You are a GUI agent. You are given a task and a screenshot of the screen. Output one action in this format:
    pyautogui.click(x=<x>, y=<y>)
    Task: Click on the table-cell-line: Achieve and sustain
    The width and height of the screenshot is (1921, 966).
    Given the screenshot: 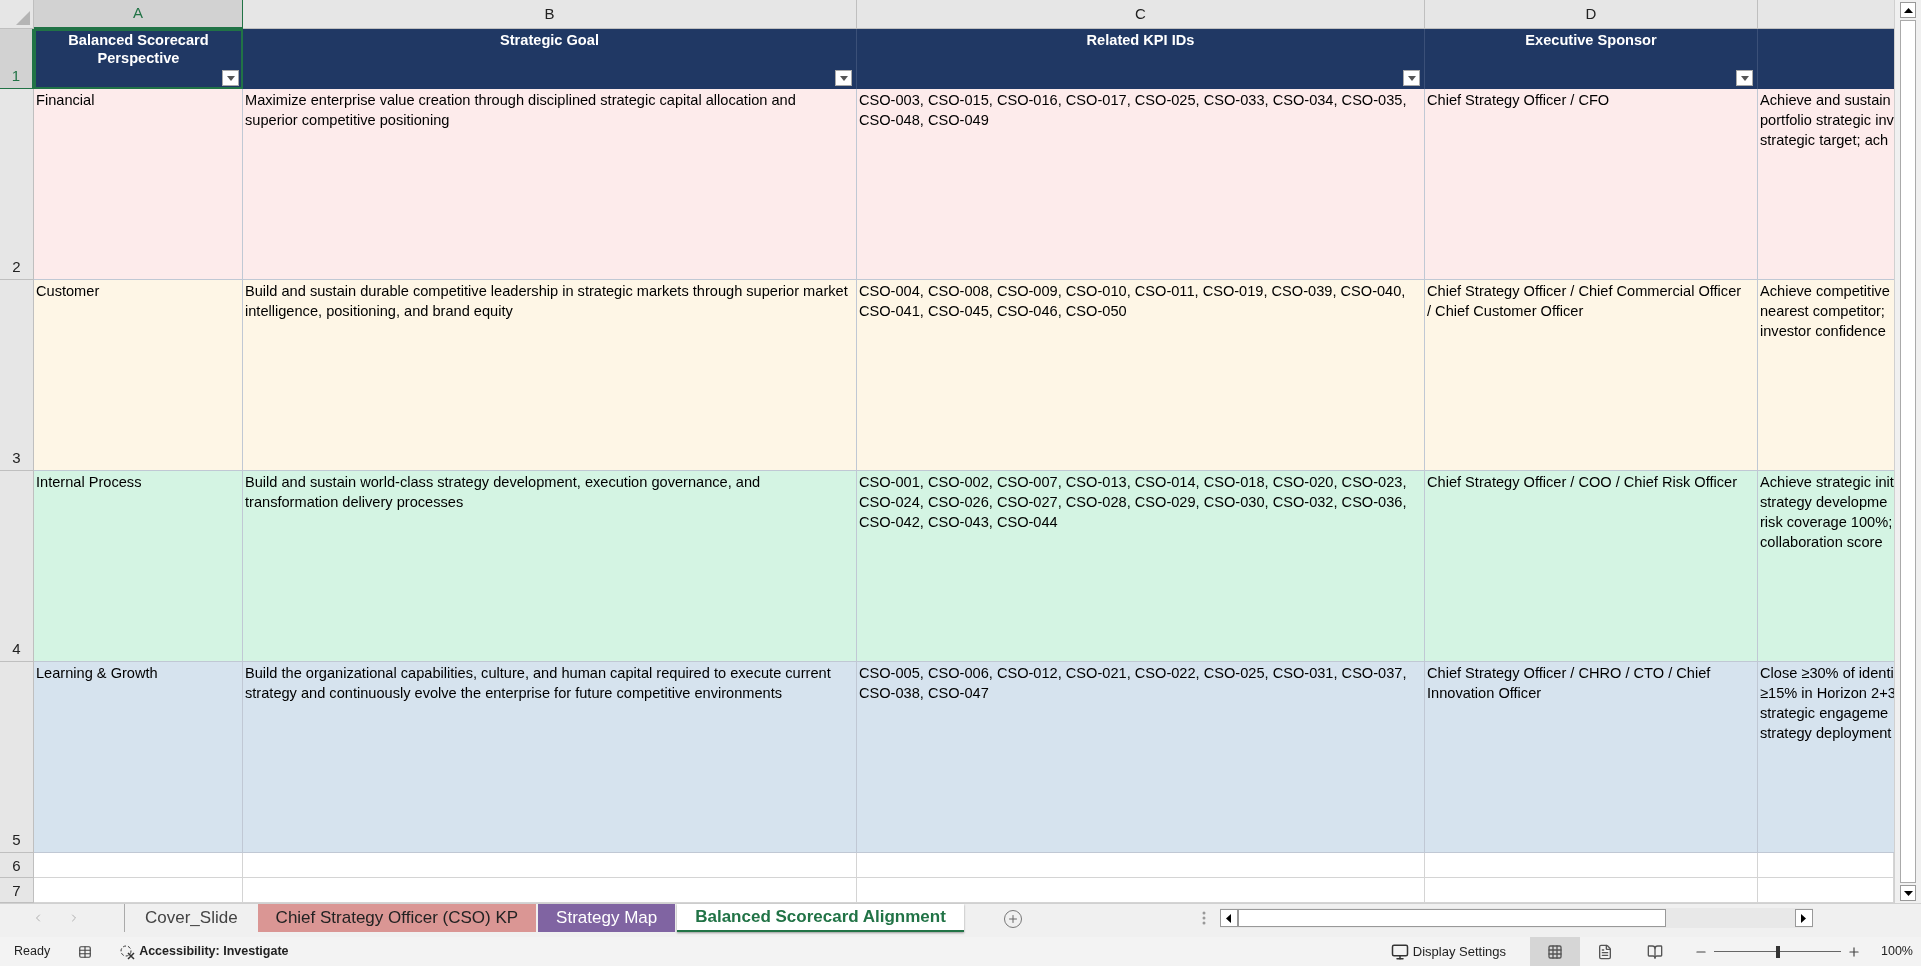 What is the action you would take?
    pyautogui.click(x=1825, y=100)
    